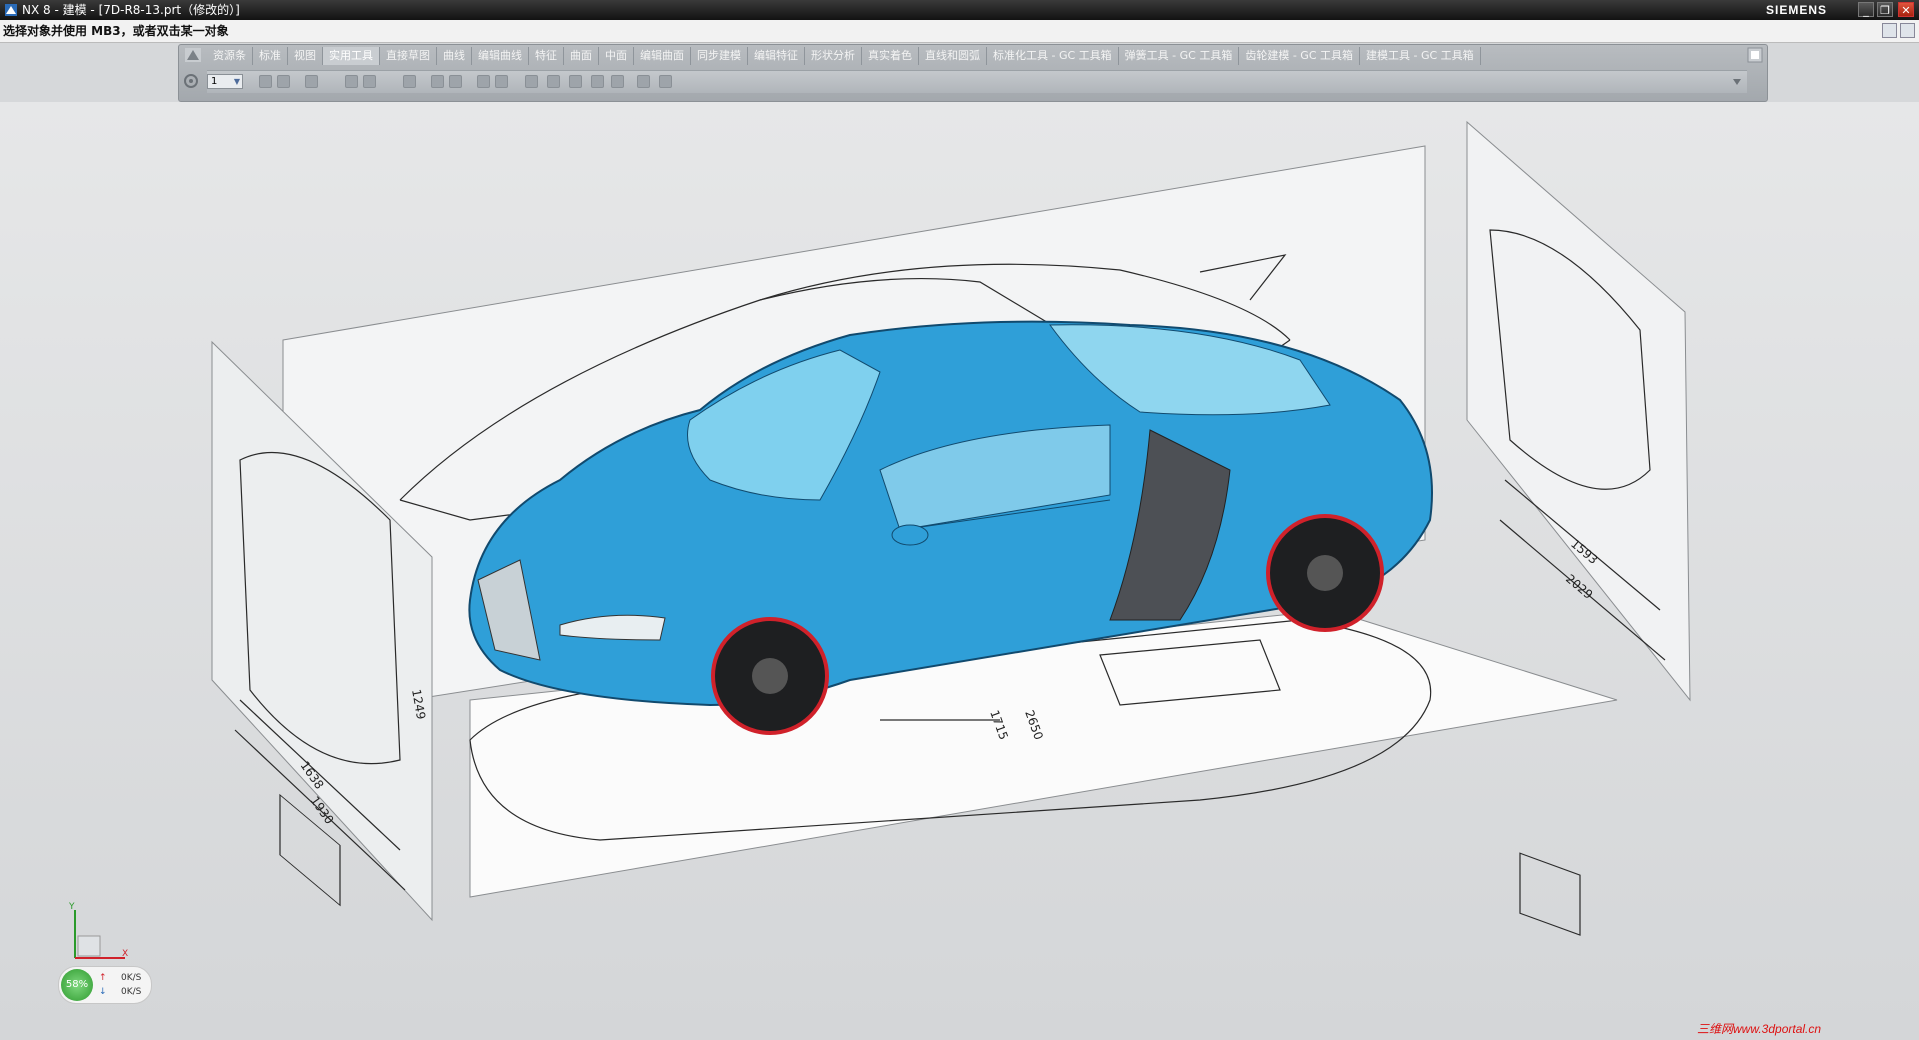 Image resolution: width=1919 pixels, height=1040 pixels. I want to click on ribbon-tab: 中面, so click(616, 56).